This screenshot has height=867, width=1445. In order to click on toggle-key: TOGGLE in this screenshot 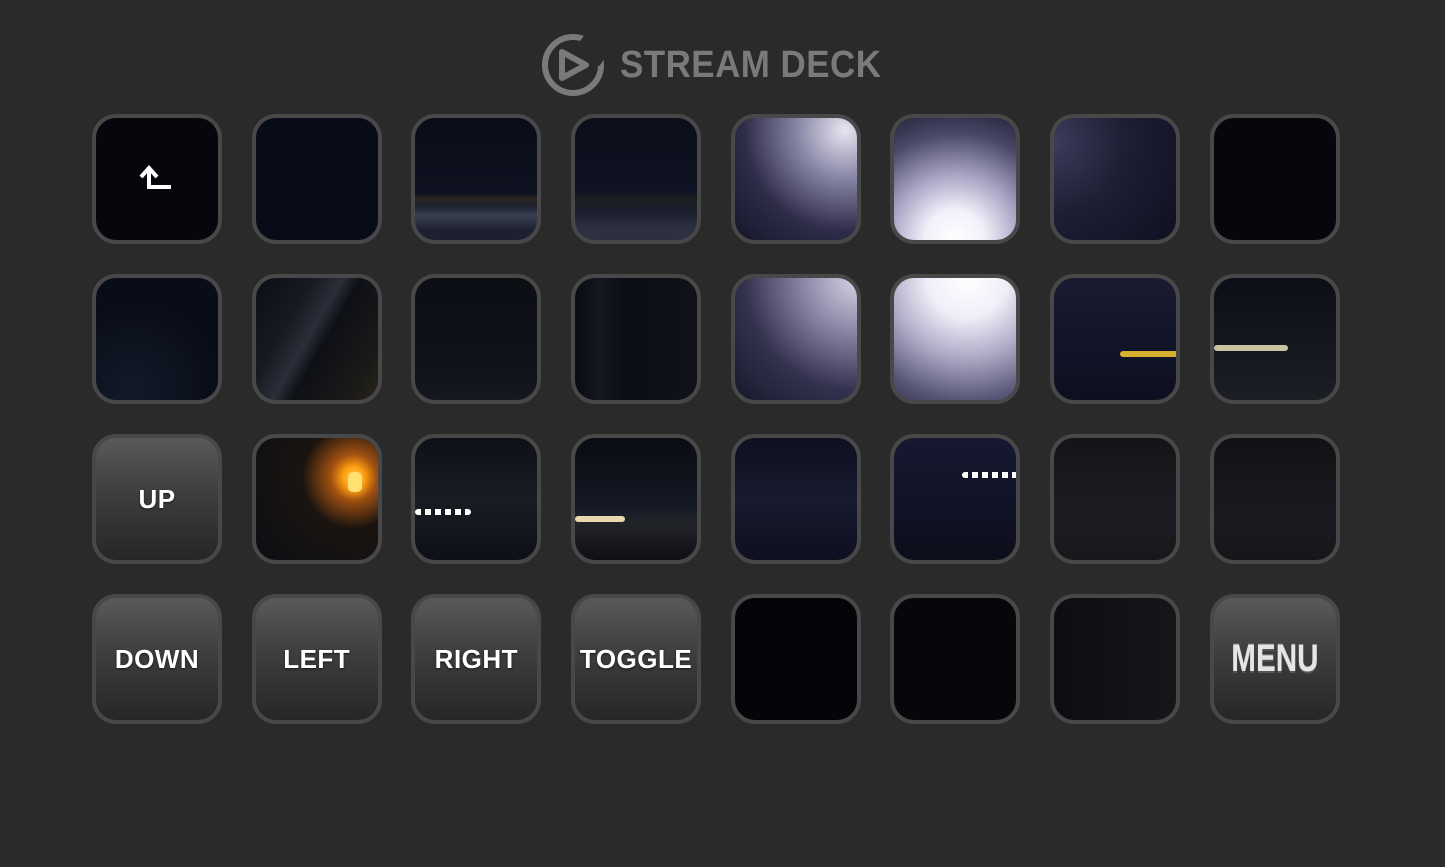, I will do `click(636, 659)`.